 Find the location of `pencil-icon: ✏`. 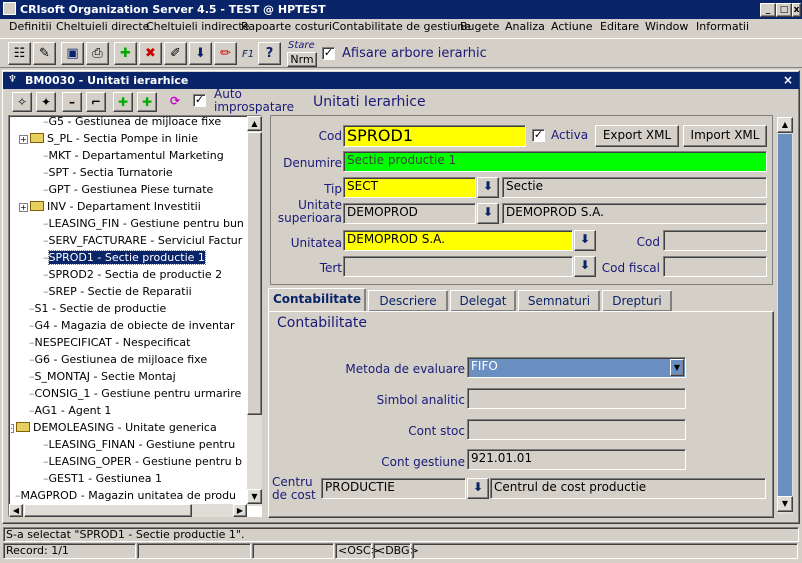

pencil-icon: ✏ is located at coordinates (225, 53).